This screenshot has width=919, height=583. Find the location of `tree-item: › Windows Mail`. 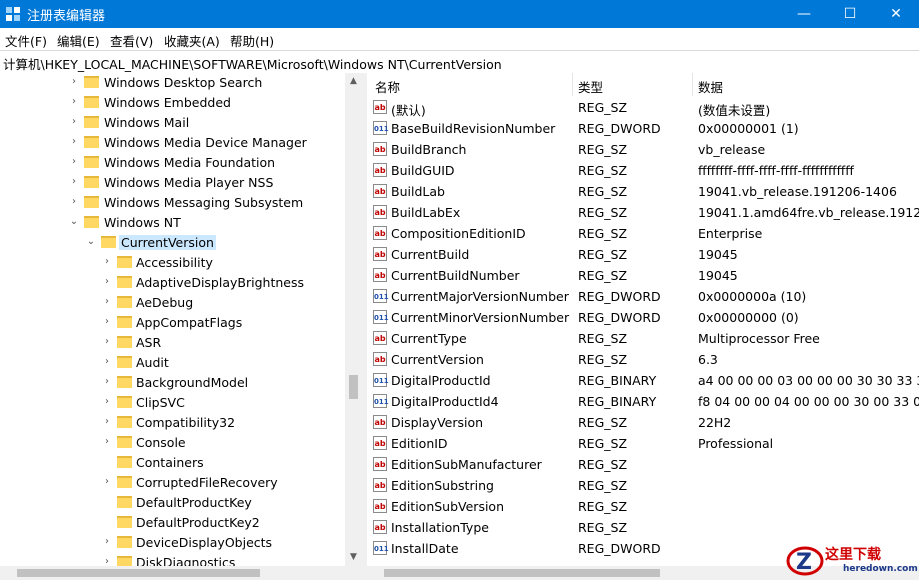

tree-item: › Windows Mail is located at coordinates (172, 123).